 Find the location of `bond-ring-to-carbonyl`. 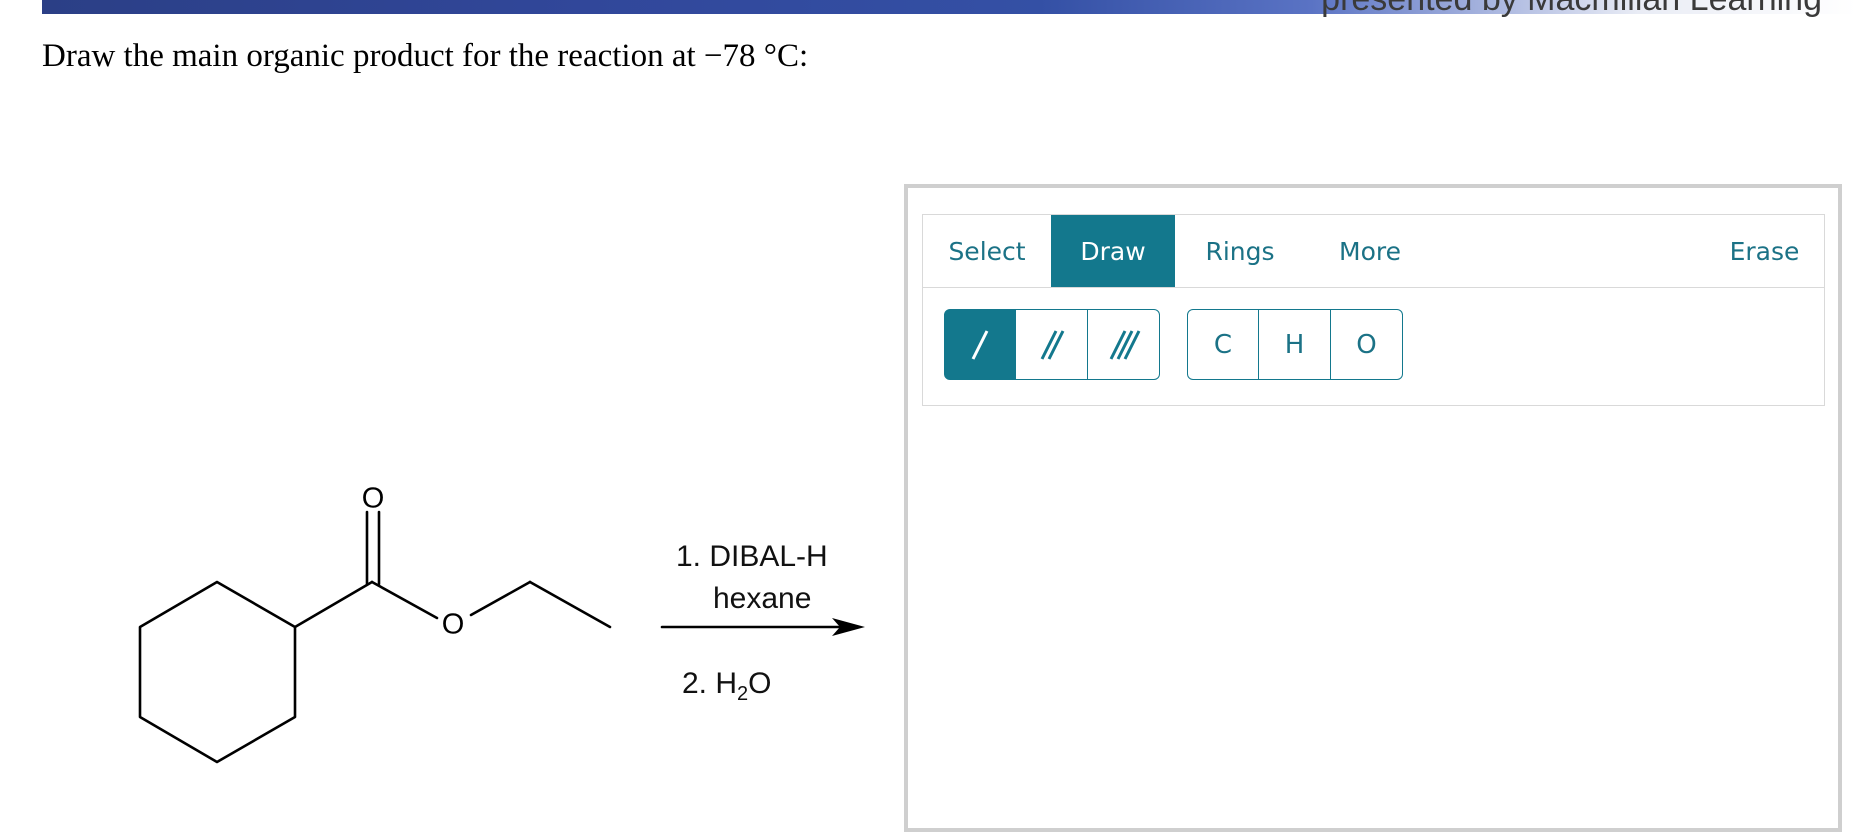

bond-ring-to-carbonyl is located at coordinates (333, 604).